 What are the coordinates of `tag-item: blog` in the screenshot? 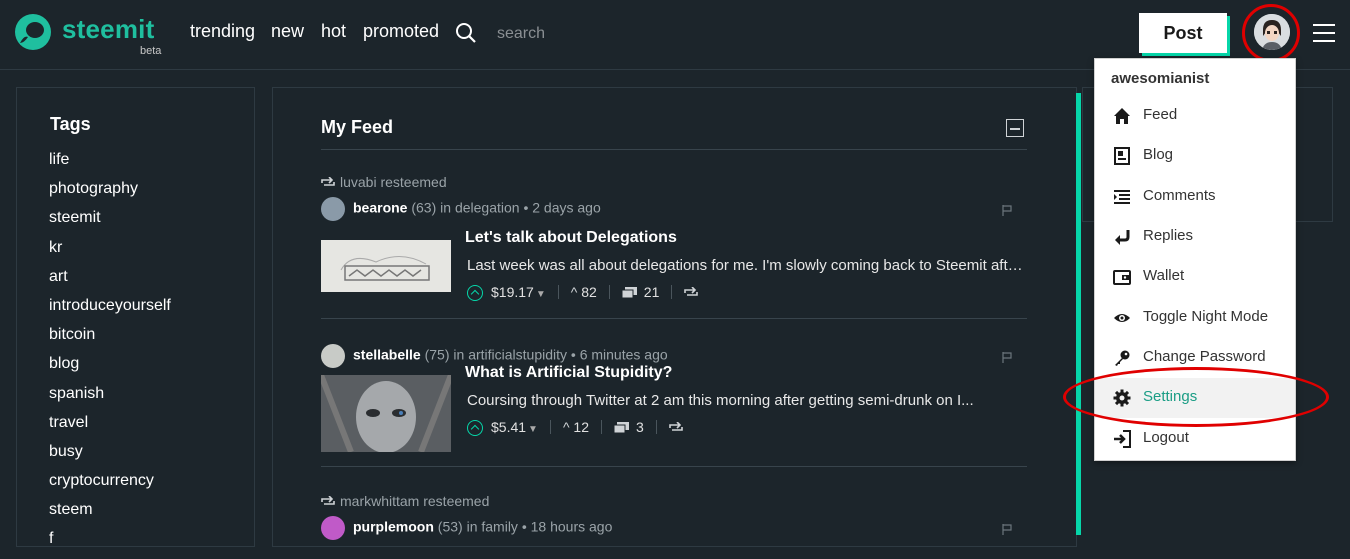 It's located at (110, 368).